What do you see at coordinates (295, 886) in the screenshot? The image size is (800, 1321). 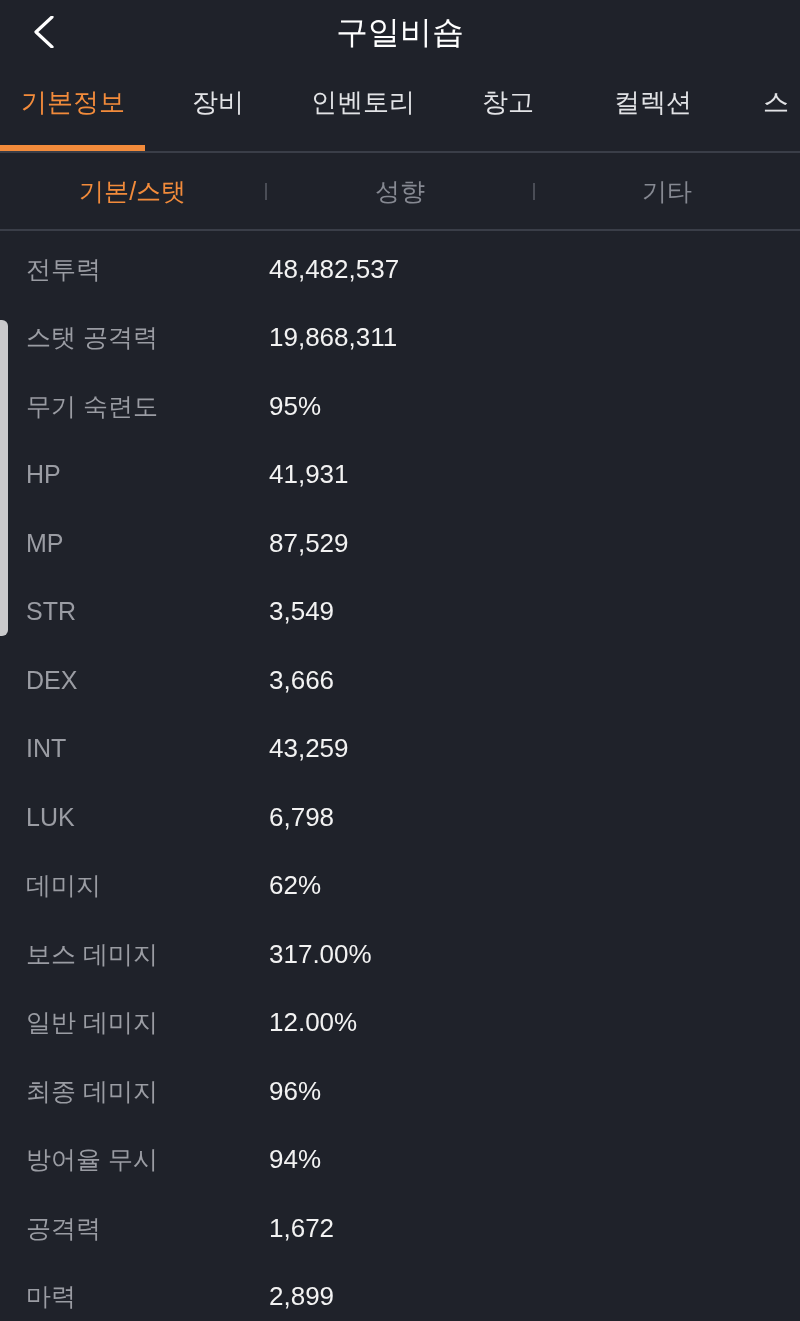 I see `stat-value: 62%` at bounding box center [295, 886].